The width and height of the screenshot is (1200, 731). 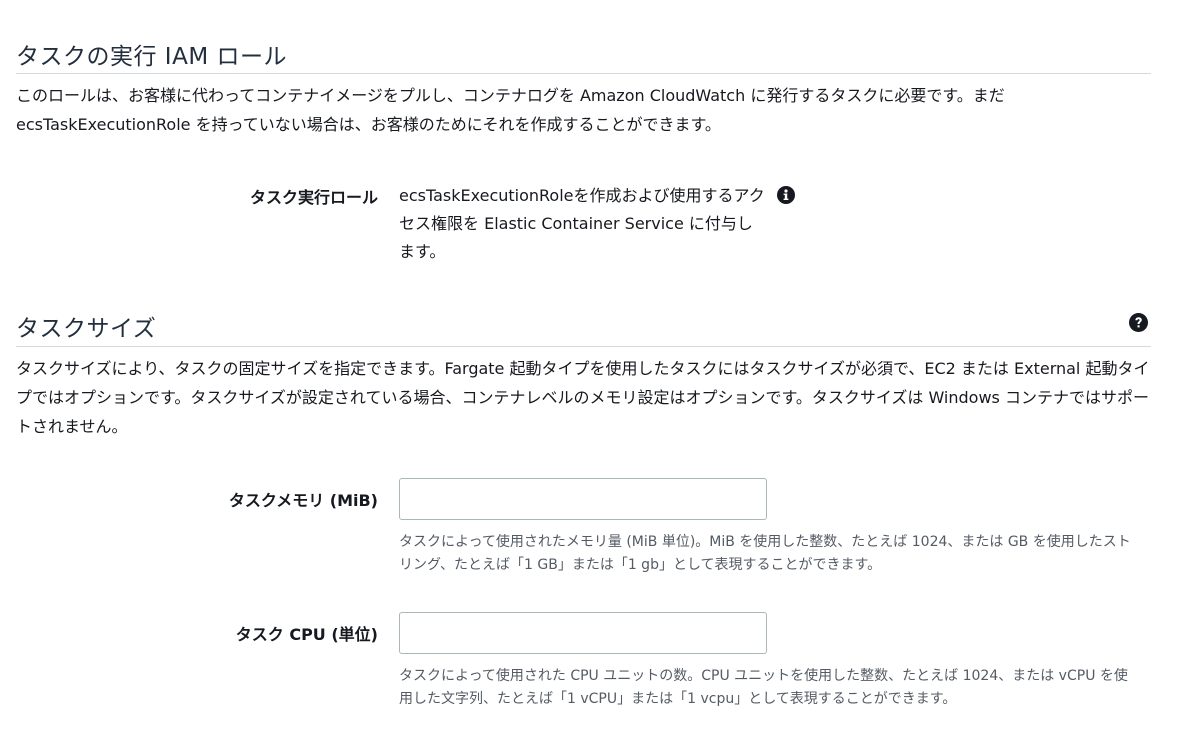 I want to click on task-size-section-divider, so click(x=583, y=346).